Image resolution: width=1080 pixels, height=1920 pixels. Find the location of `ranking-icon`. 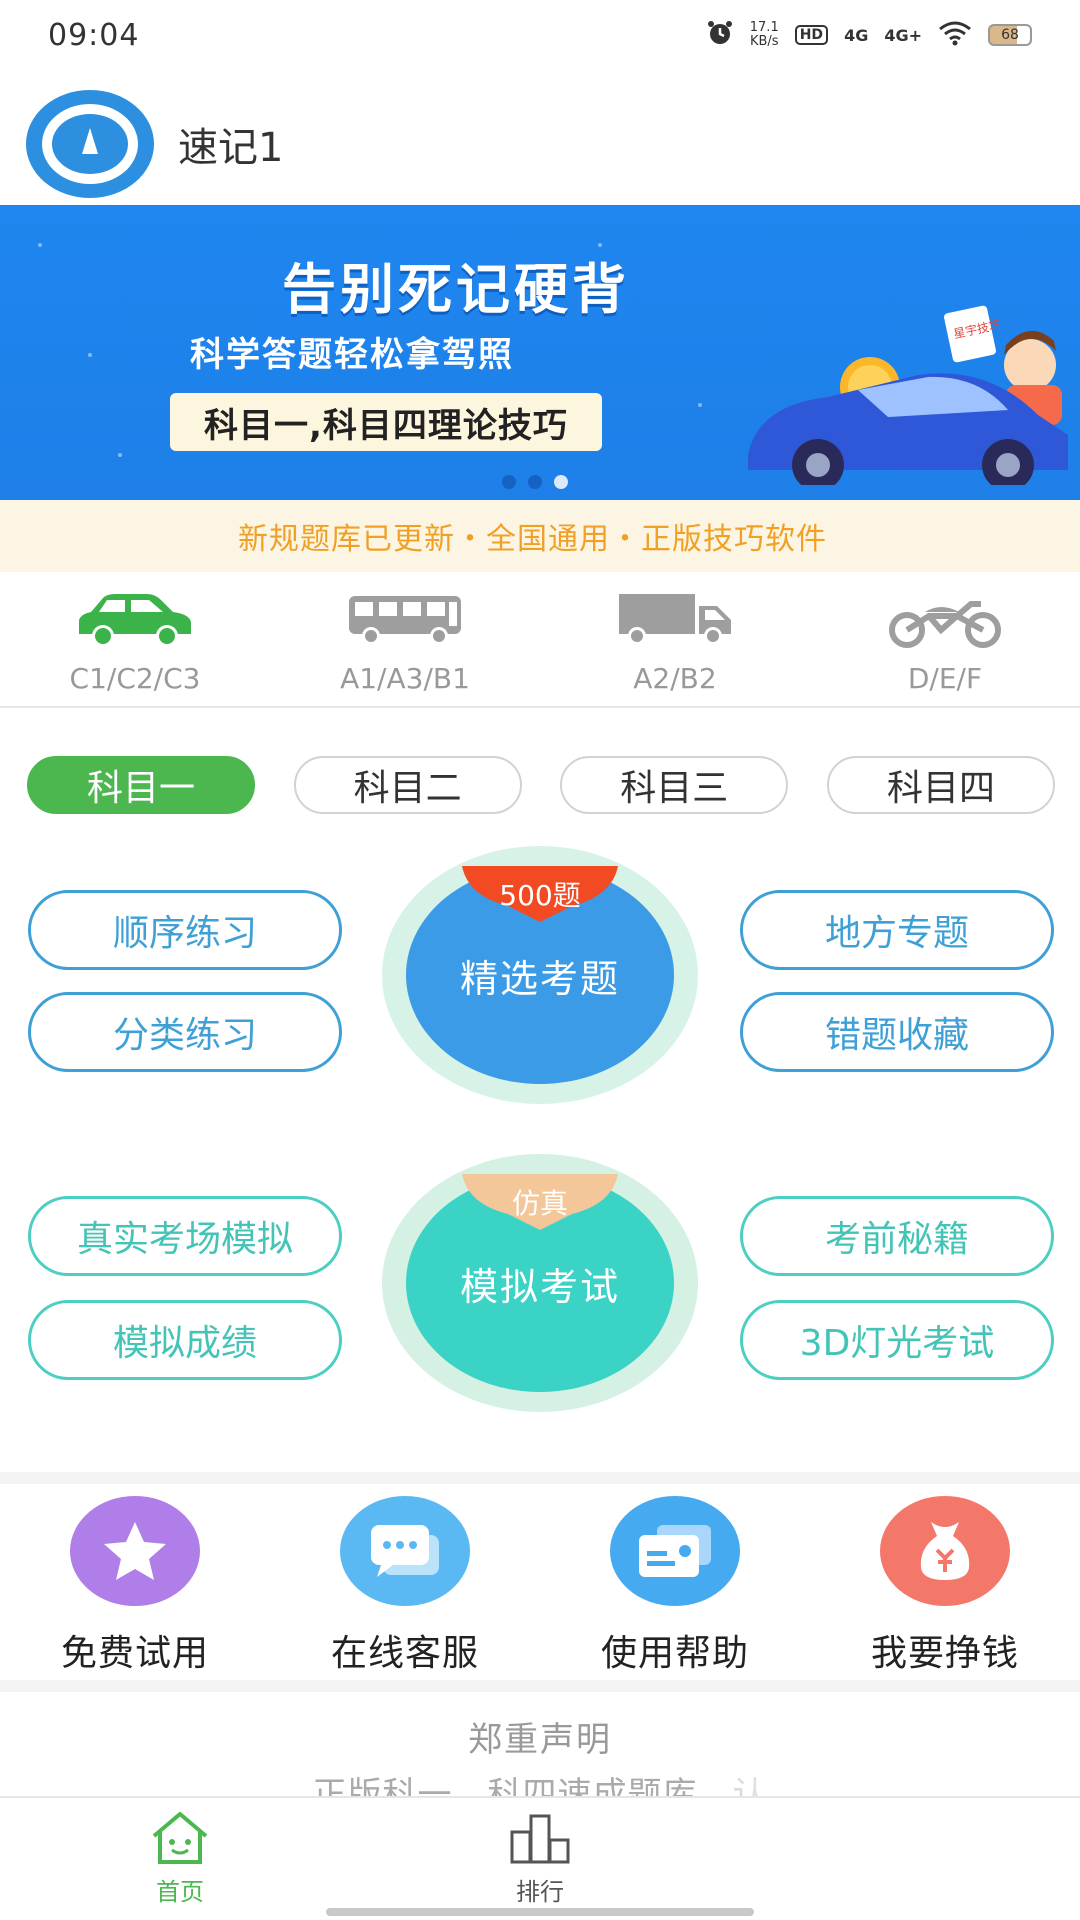

ranking-icon is located at coordinates (540, 1839).